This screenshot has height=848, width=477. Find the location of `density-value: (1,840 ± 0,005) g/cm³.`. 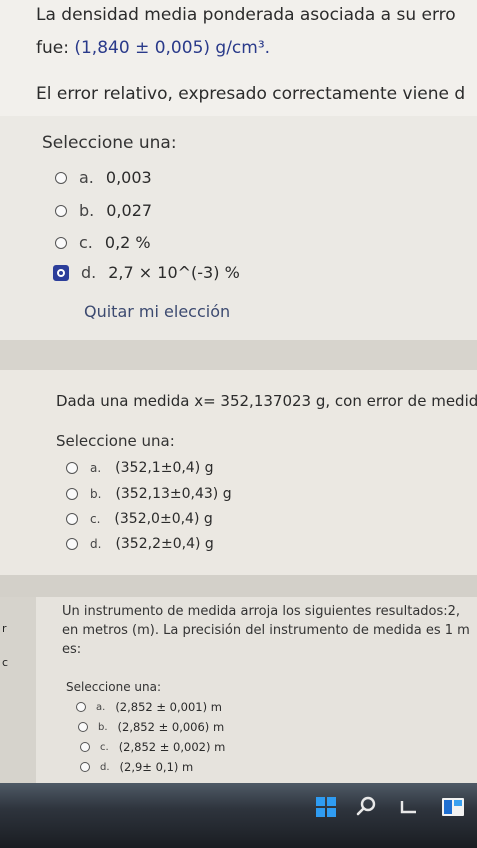

density-value: (1,840 ± 0,005) g/cm³. is located at coordinates (172, 48).